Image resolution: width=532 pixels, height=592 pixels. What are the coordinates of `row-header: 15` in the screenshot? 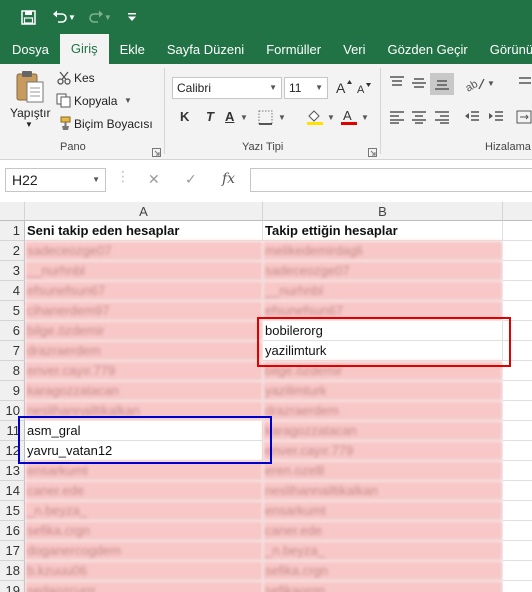 It's located at (12, 511).